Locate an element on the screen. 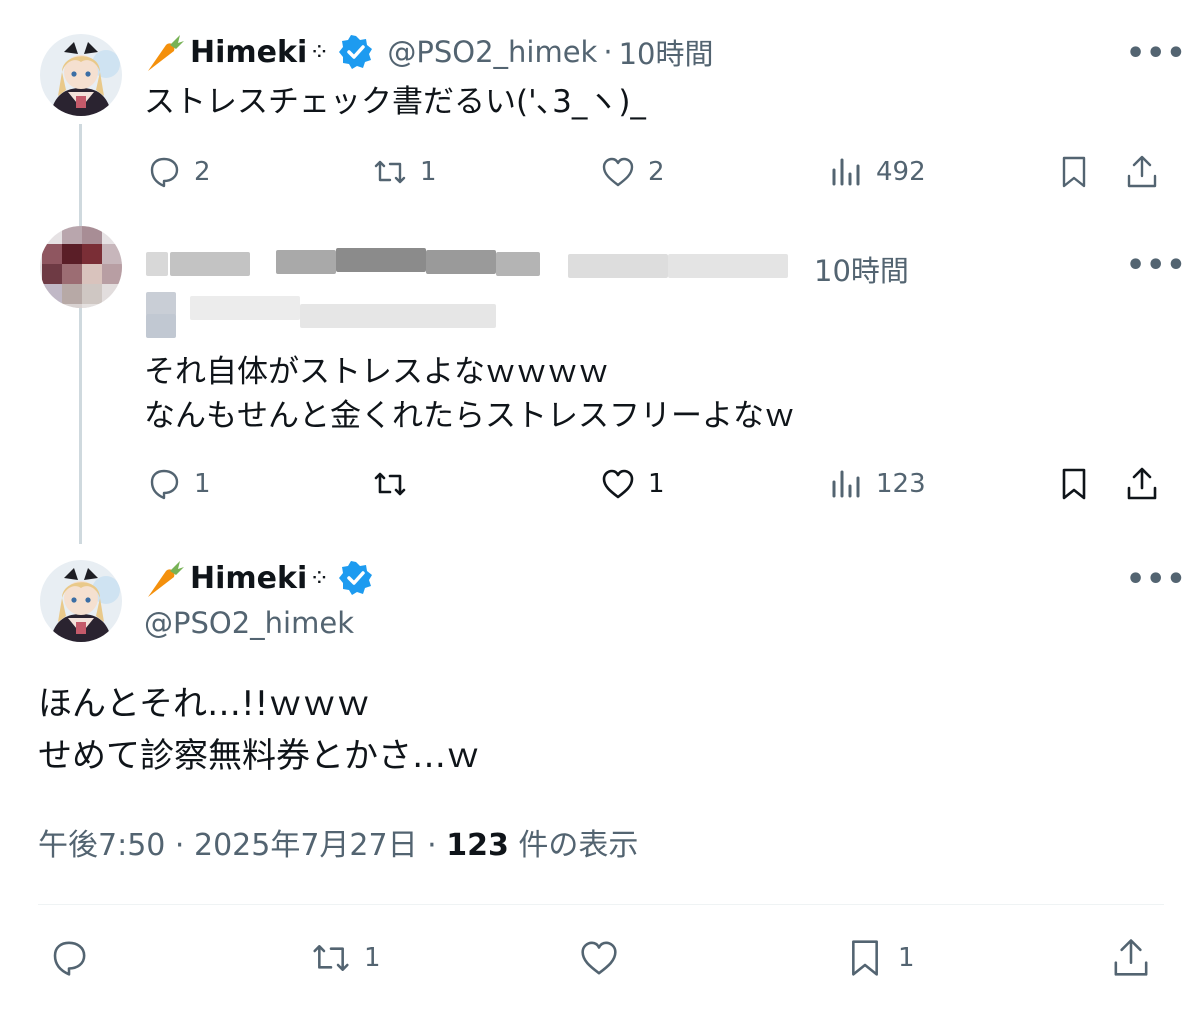  reply-button: 1 is located at coordinates (178, 484).